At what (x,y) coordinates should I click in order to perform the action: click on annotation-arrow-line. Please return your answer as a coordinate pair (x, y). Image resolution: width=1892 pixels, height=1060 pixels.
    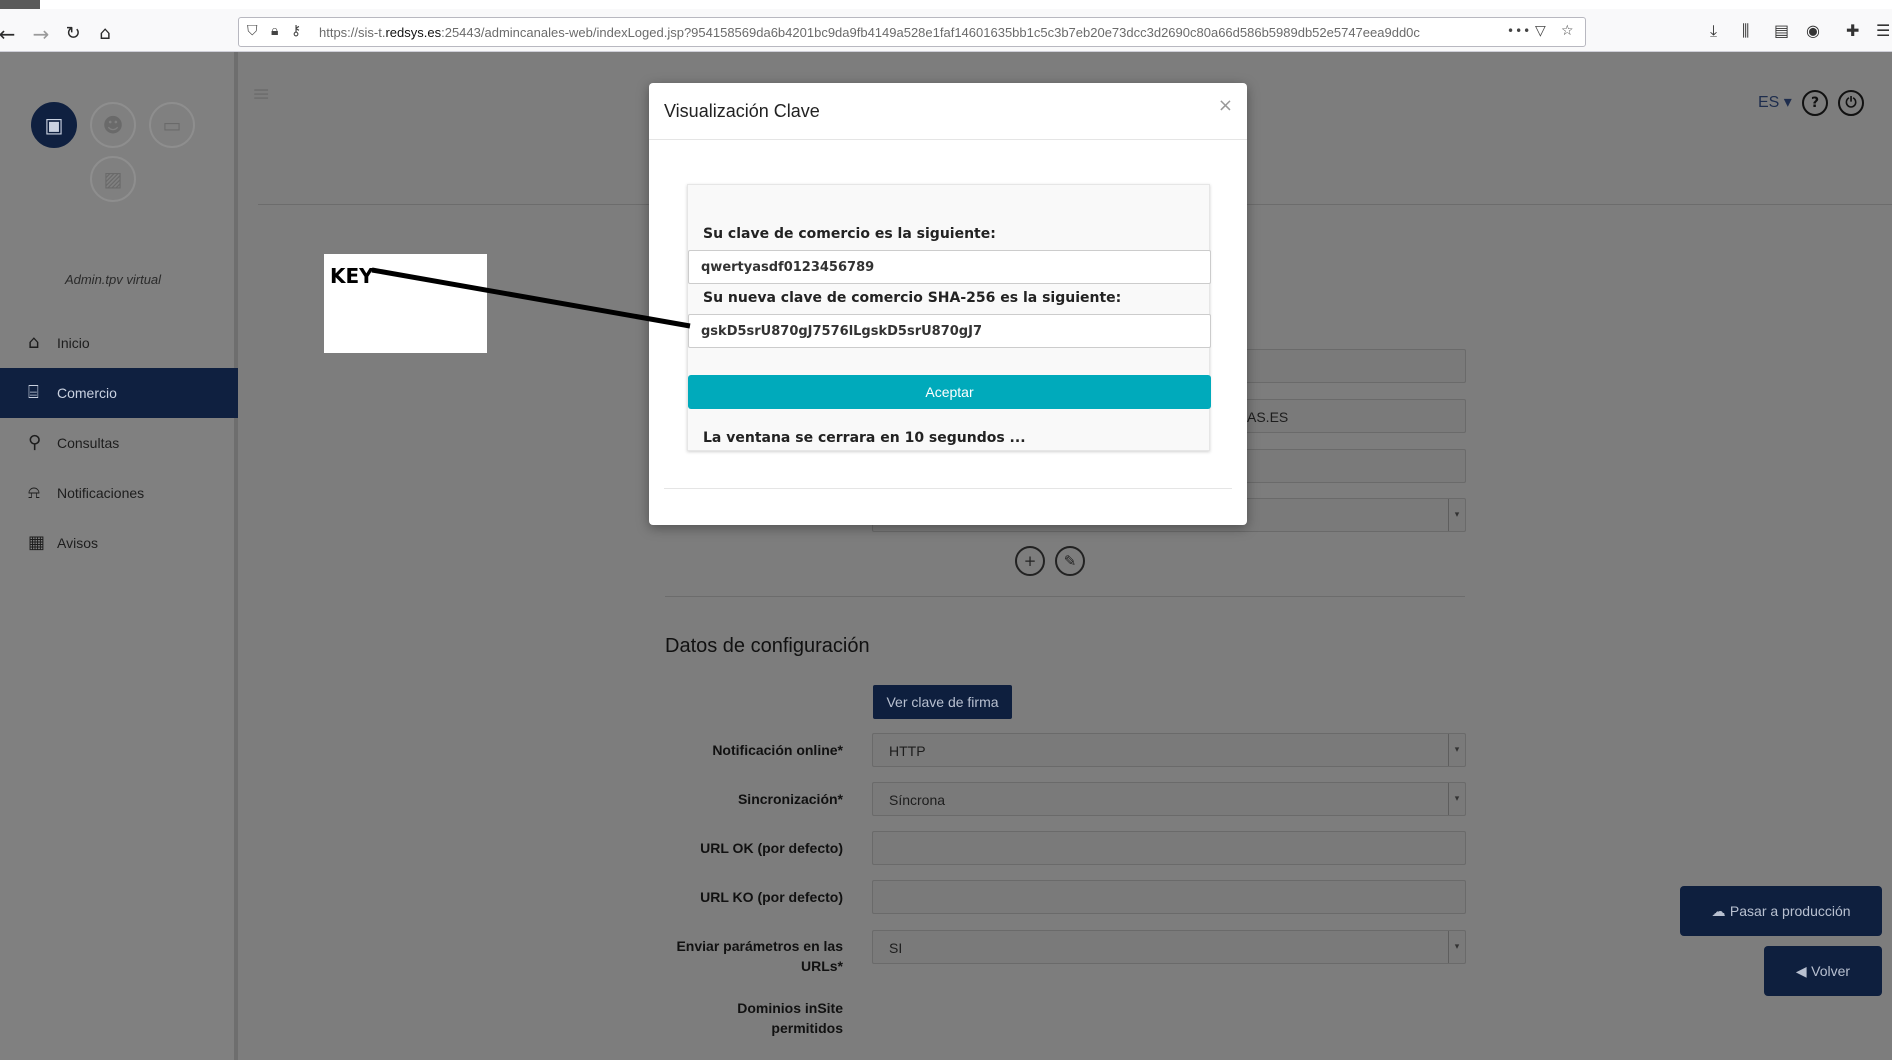
    Looking at the image, I should click on (531, 298).